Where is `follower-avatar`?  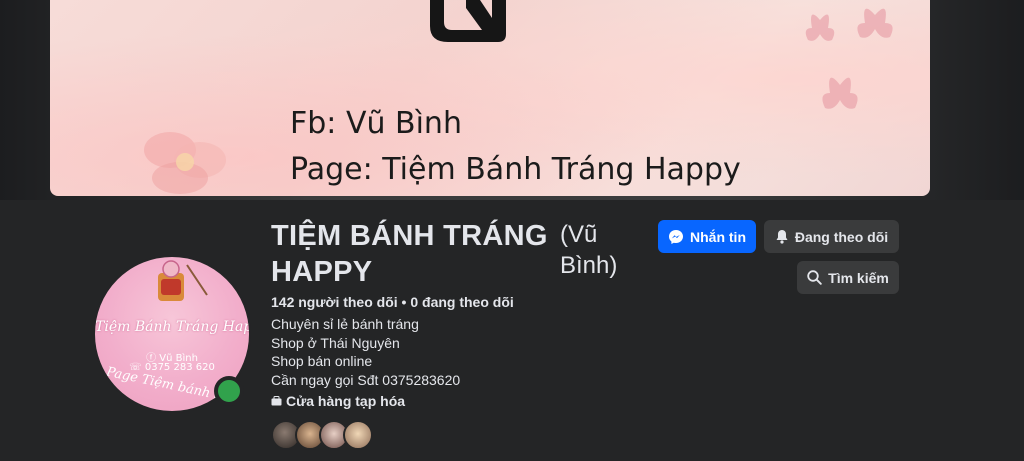 follower-avatar is located at coordinates (358, 435).